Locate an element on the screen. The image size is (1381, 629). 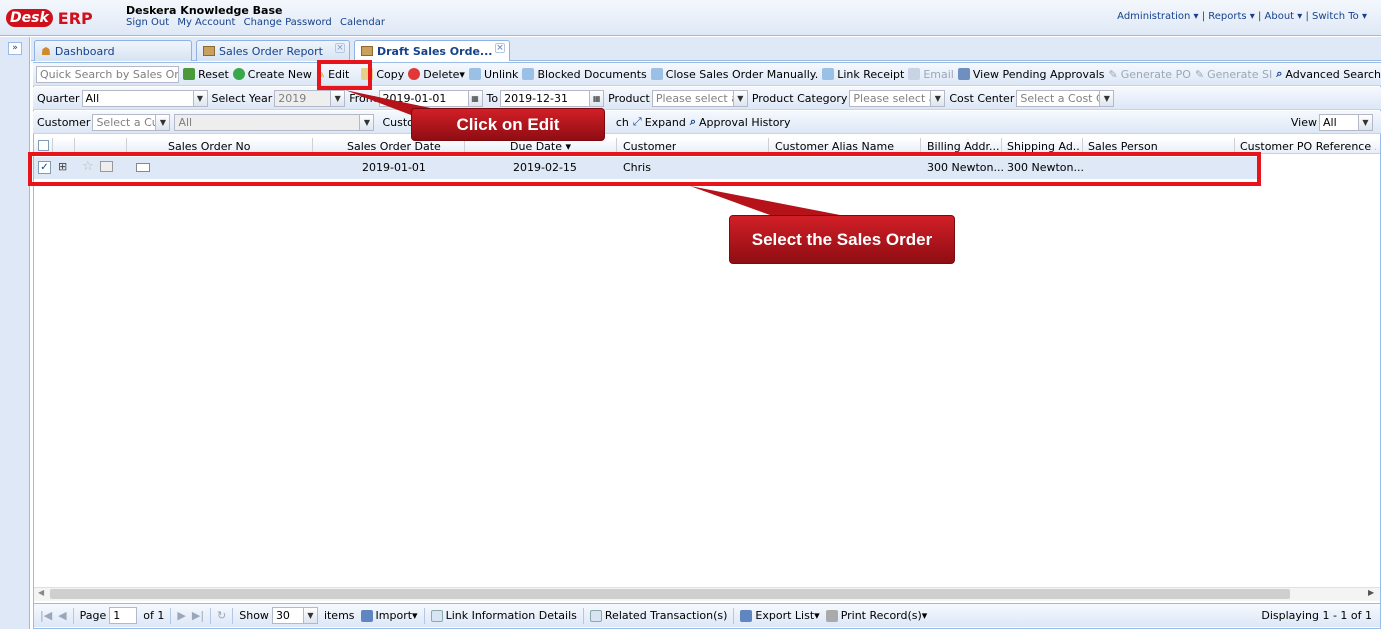
product-category-label: Product Category is located at coordinates (799, 98).